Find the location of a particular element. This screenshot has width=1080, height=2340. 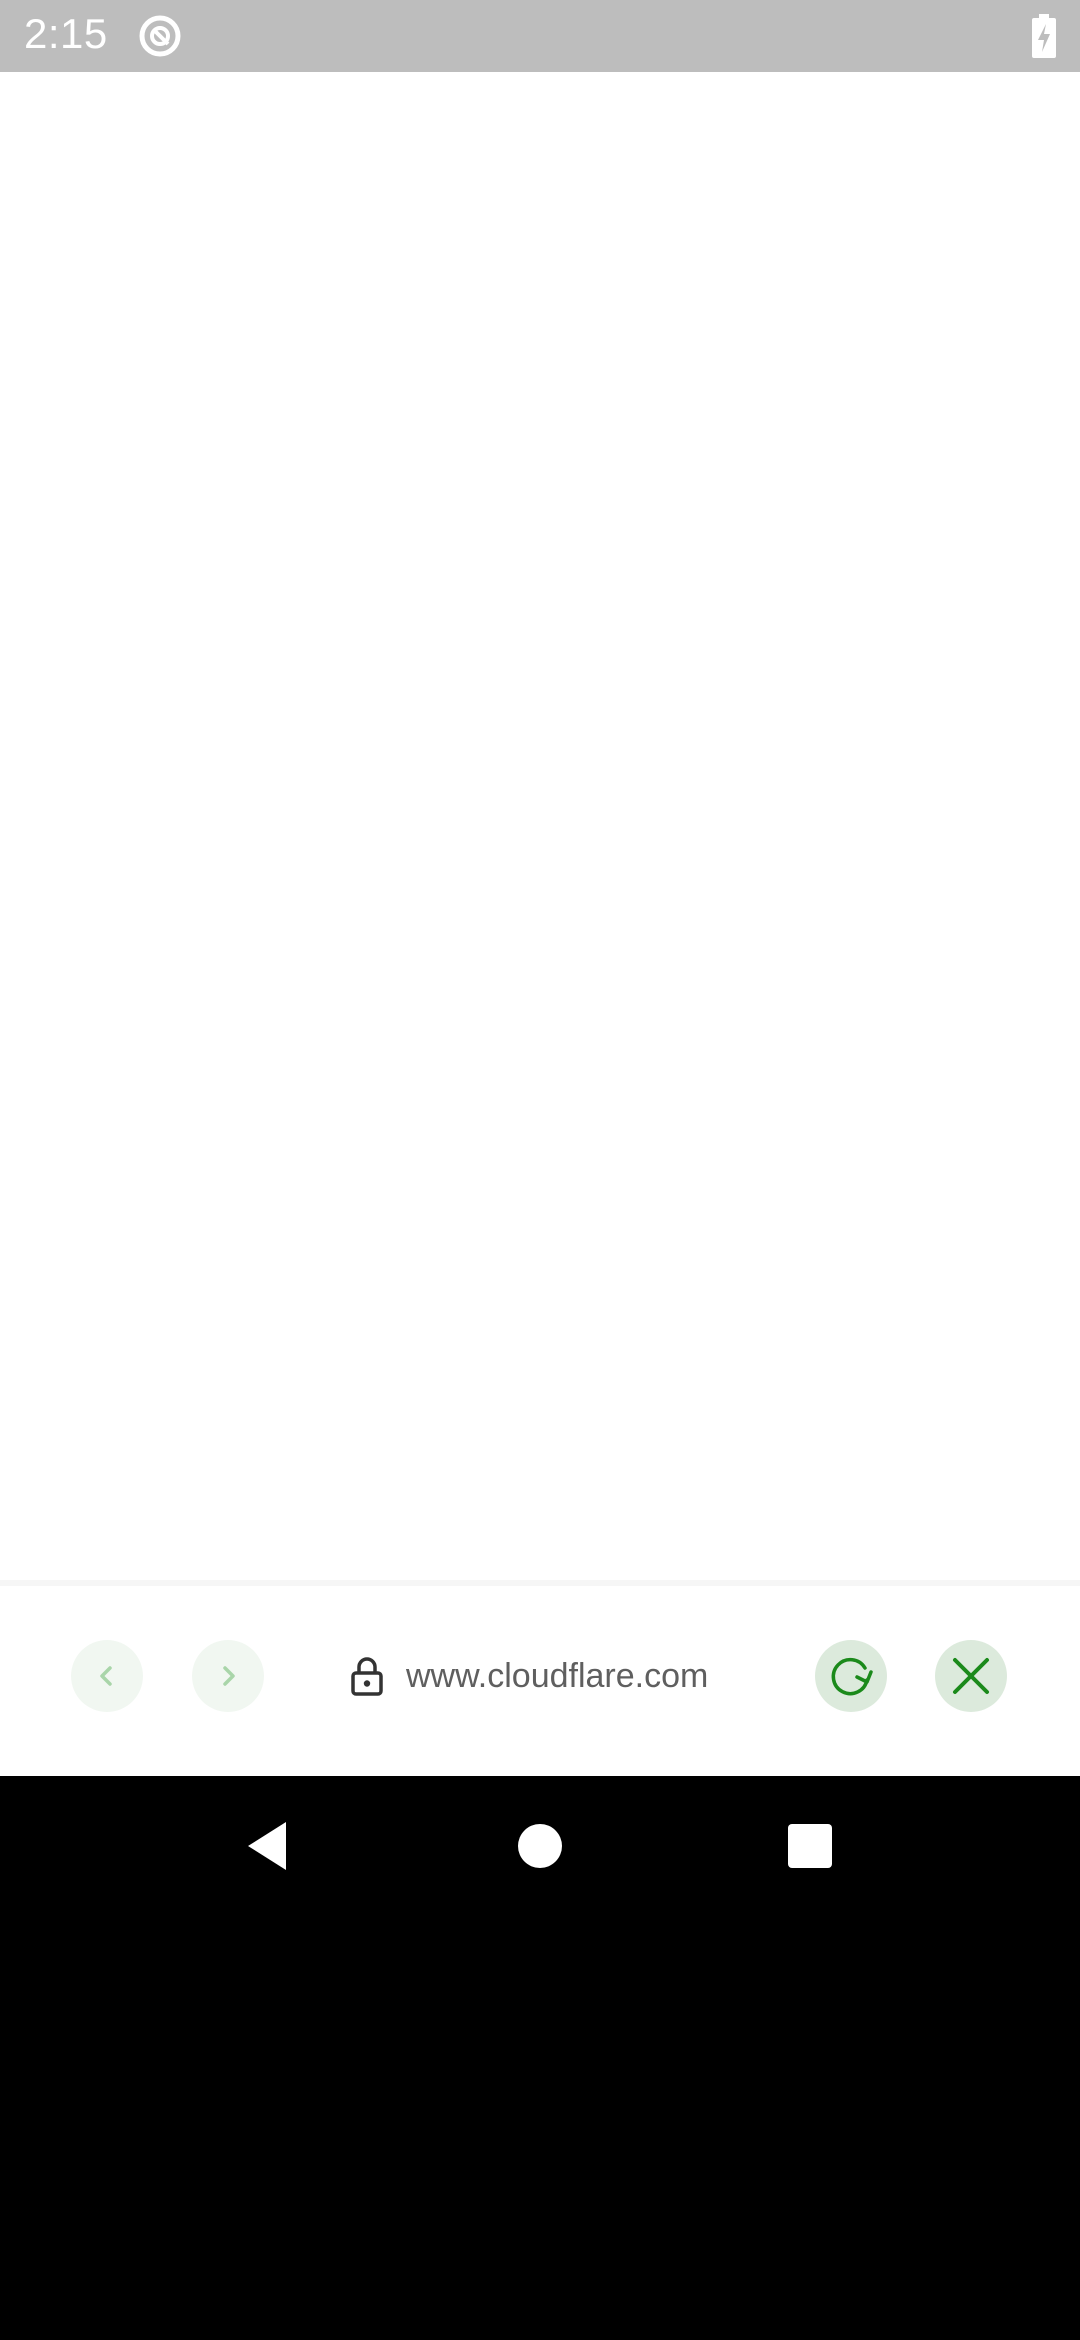

lock-icon is located at coordinates (367, 1676).